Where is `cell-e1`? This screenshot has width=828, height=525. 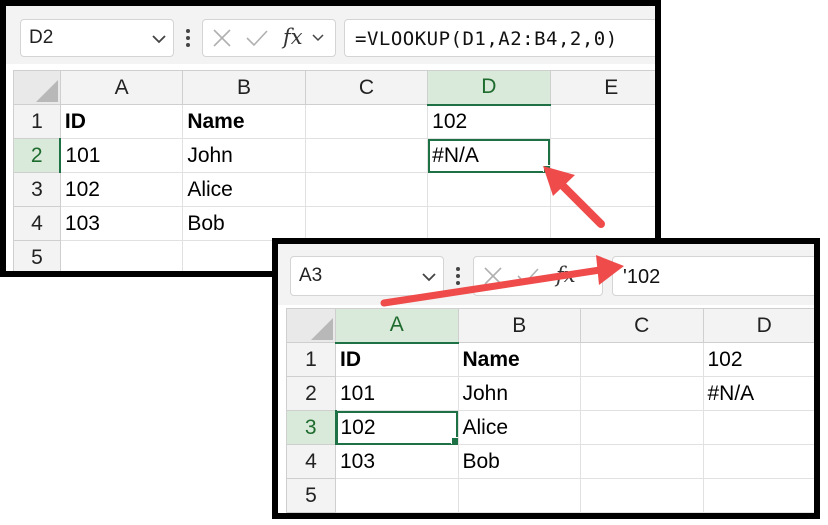
cell-e1 is located at coordinates (602, 121).